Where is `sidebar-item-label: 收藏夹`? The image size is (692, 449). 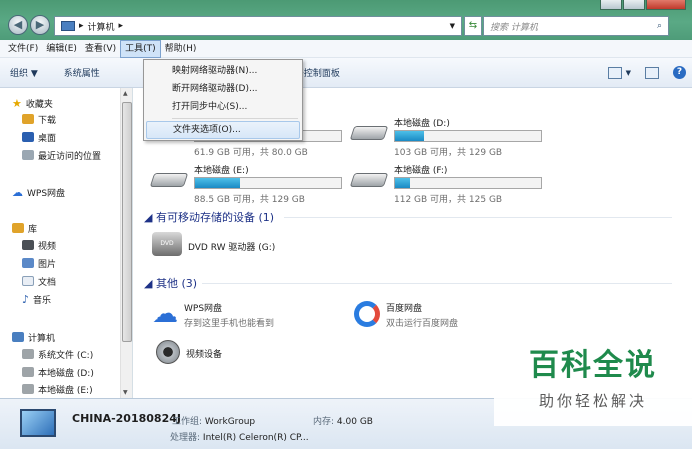
sidebar-item-label: 收藏夹 is located at coordinates (39, 104).